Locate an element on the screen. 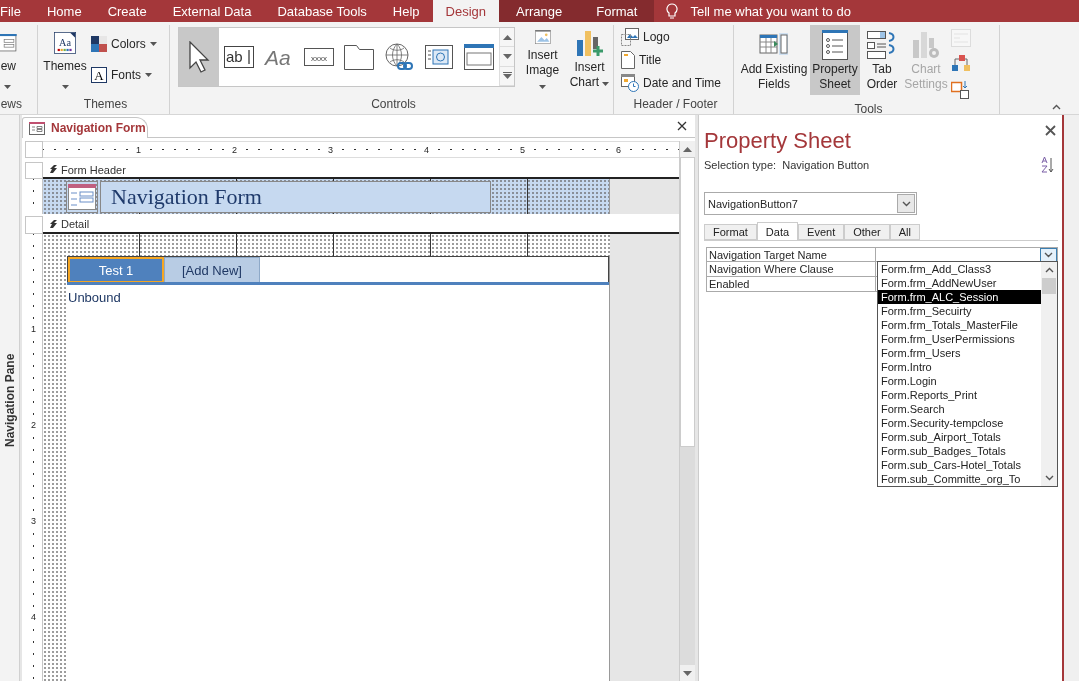  logo-placeholder is located at coordinates (82, 196).